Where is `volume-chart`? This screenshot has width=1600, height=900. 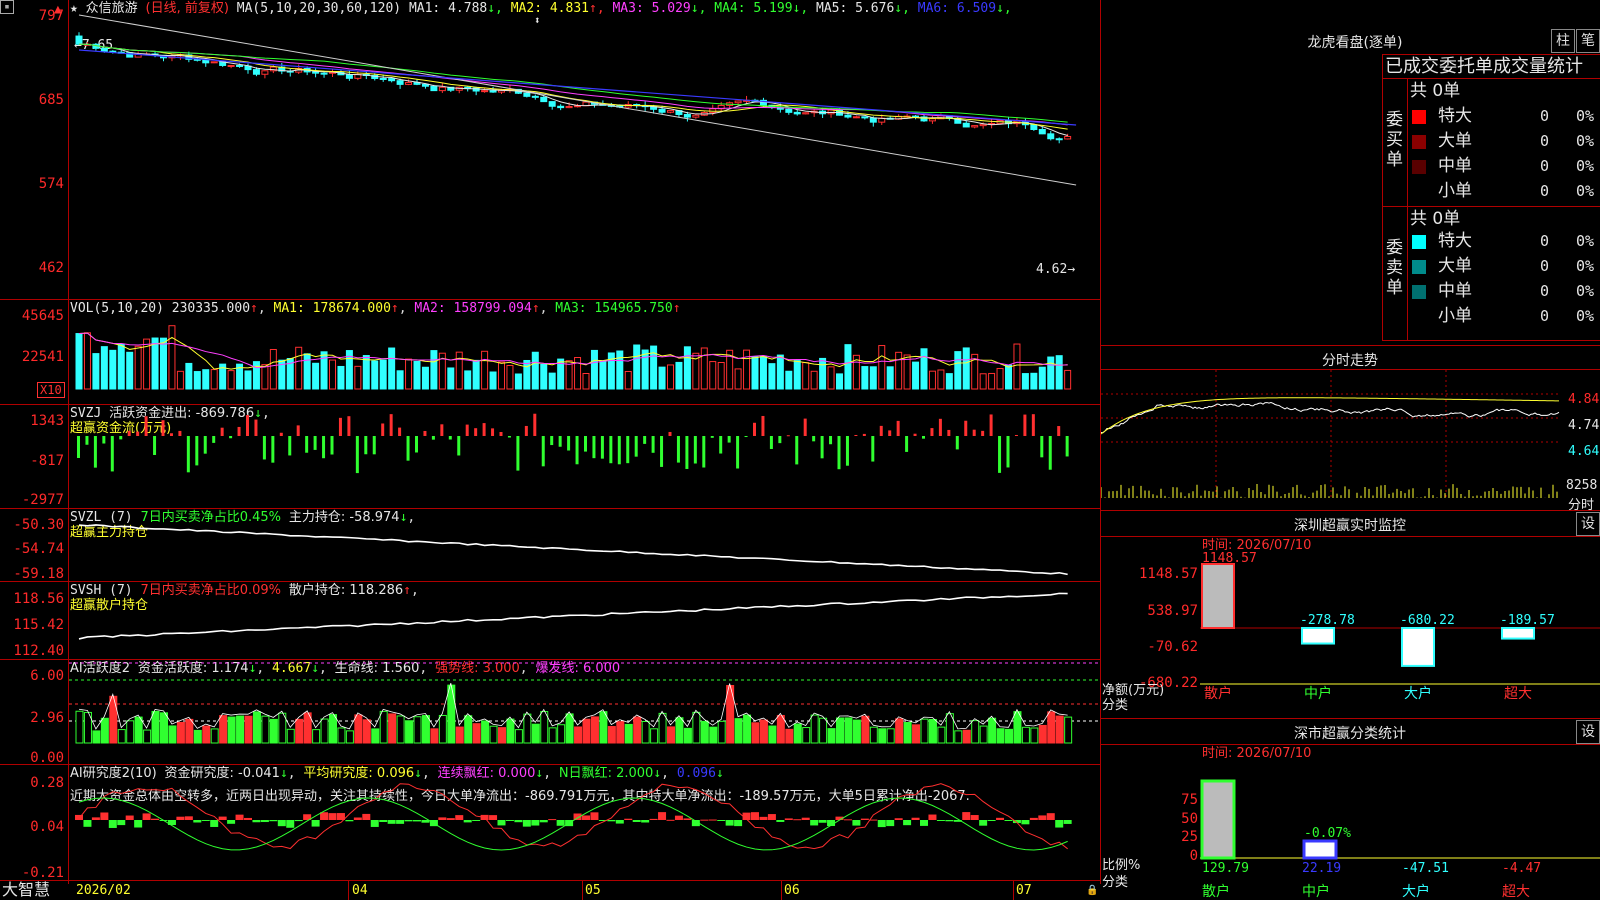
volume-chart is located at coordinates (585, 352).